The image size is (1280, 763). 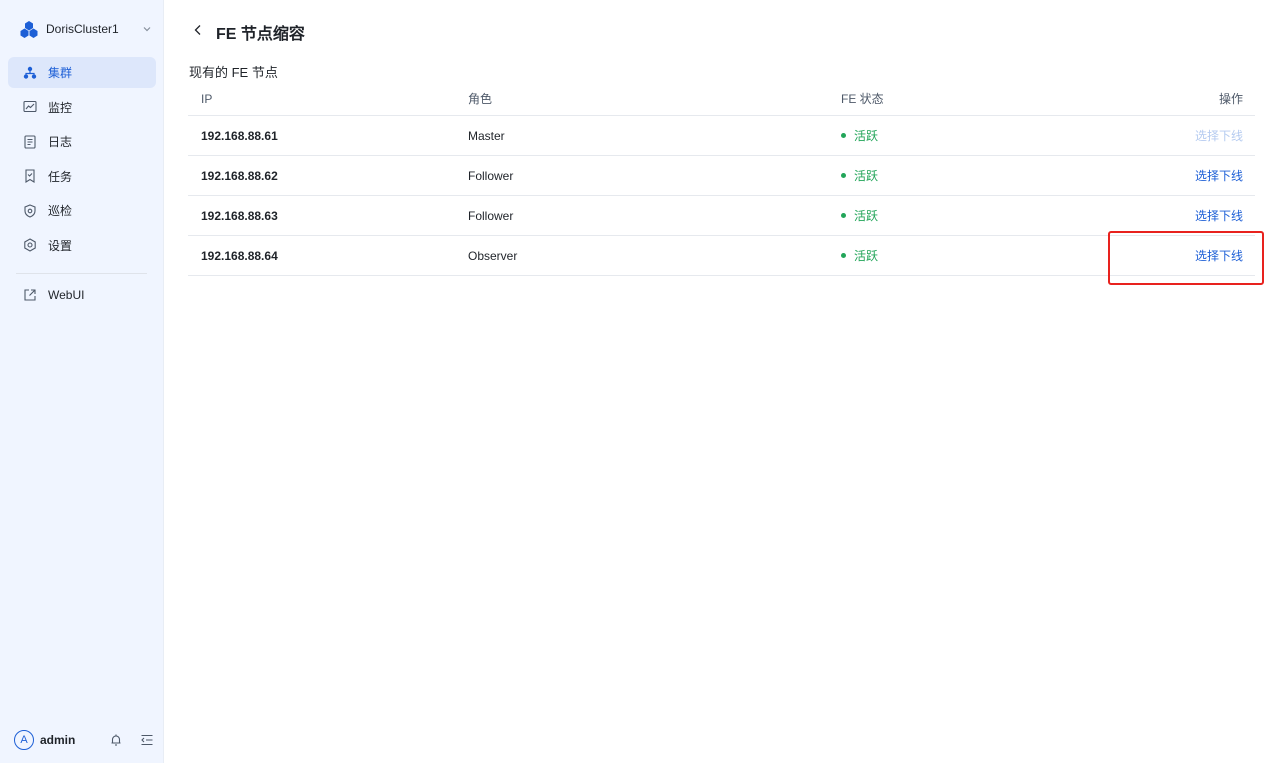 I want to click on user-bar: A admin, so click(x=84, y=740).